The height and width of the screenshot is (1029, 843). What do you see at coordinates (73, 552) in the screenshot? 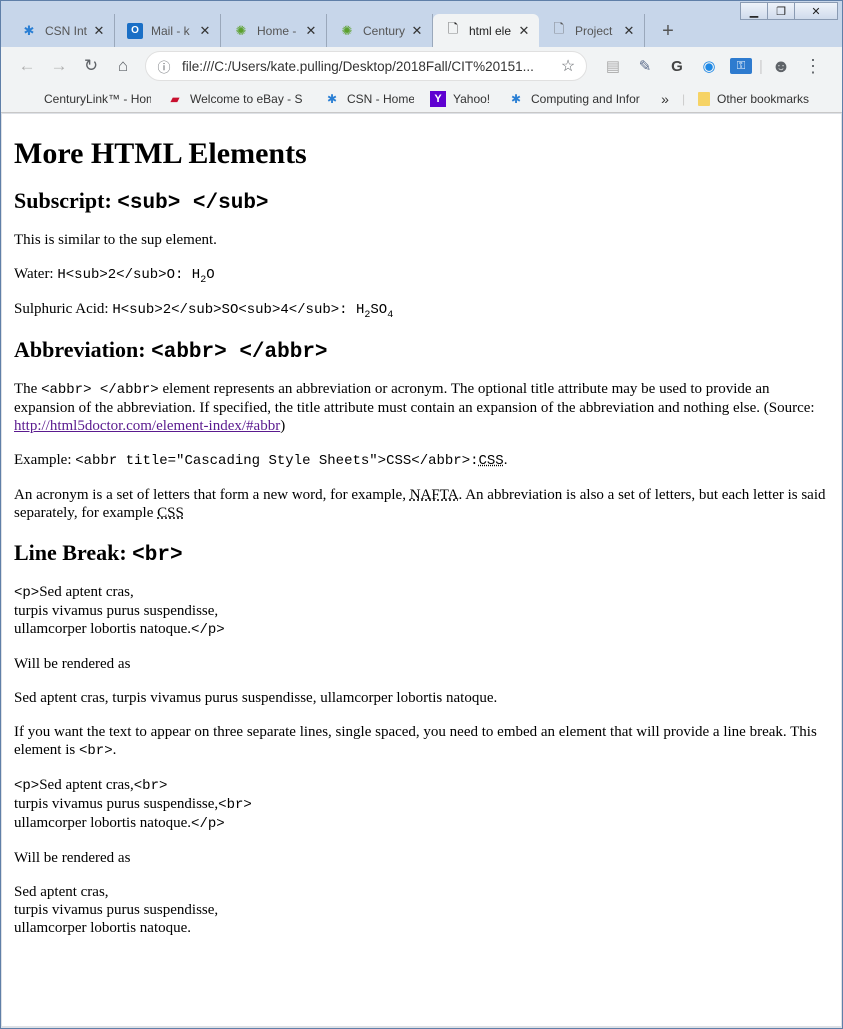
I see `heading-text: Line Break:` at bounding box center [73, 552].